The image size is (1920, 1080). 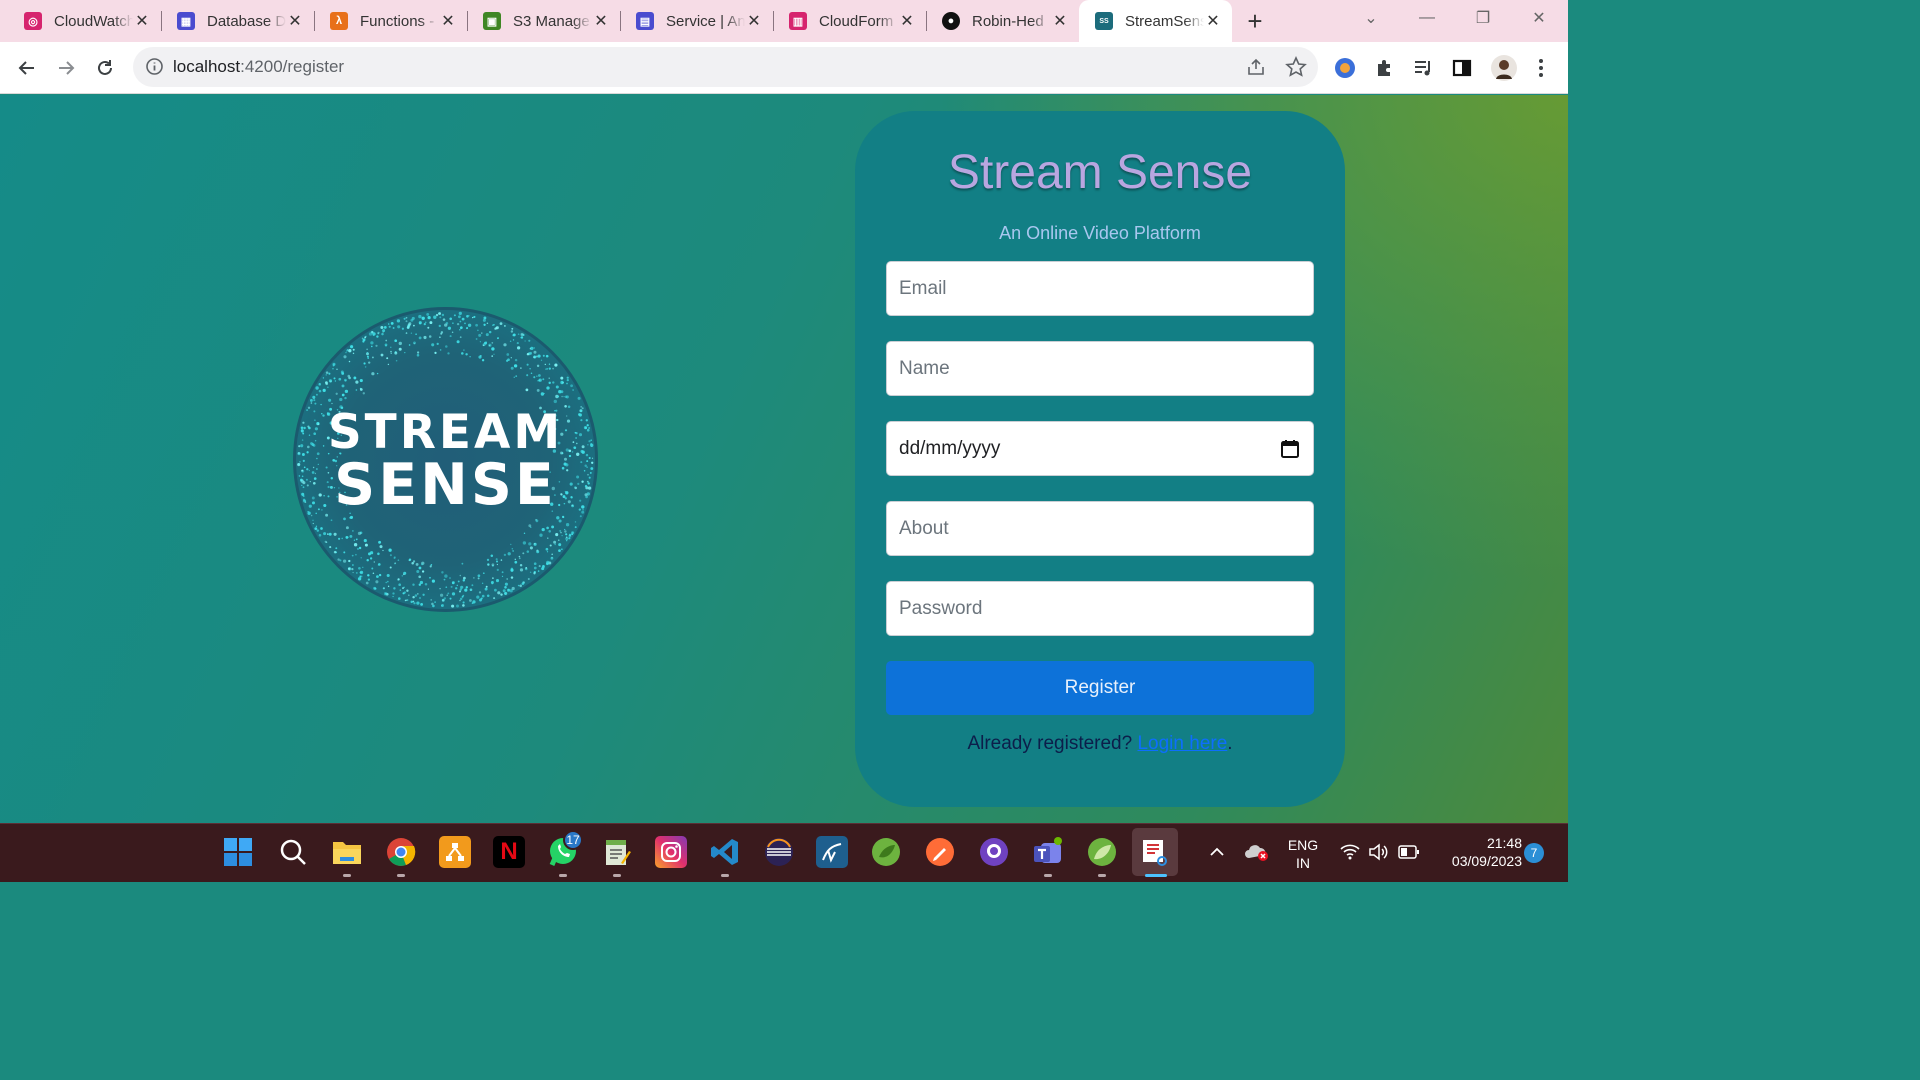 What do you see at coordinates (1100, 608) in the screenshot?
I see `password-field` at bounding box center [1100, 608].